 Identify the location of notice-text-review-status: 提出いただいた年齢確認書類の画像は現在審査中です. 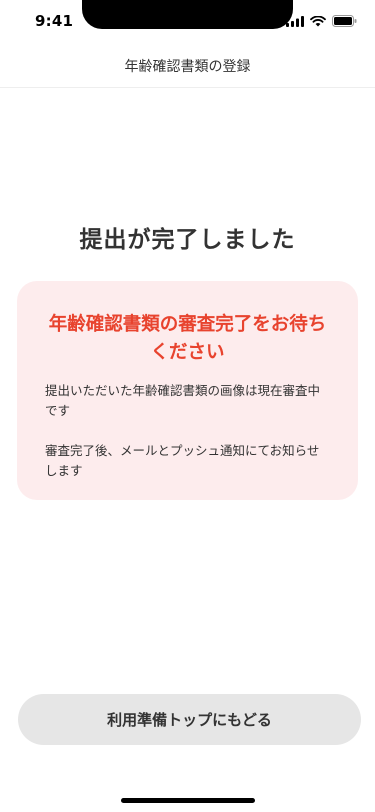
(183, 400).